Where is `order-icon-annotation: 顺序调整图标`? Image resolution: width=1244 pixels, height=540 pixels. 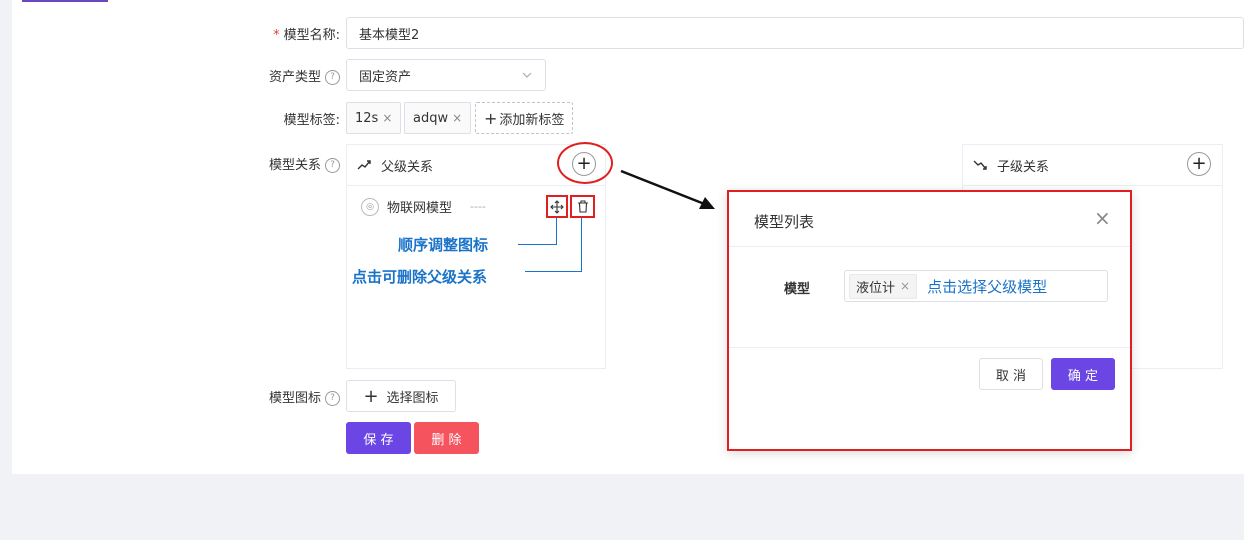 order-icon-annotation: 顺序调整图标 is located at coordinates (443, 245).